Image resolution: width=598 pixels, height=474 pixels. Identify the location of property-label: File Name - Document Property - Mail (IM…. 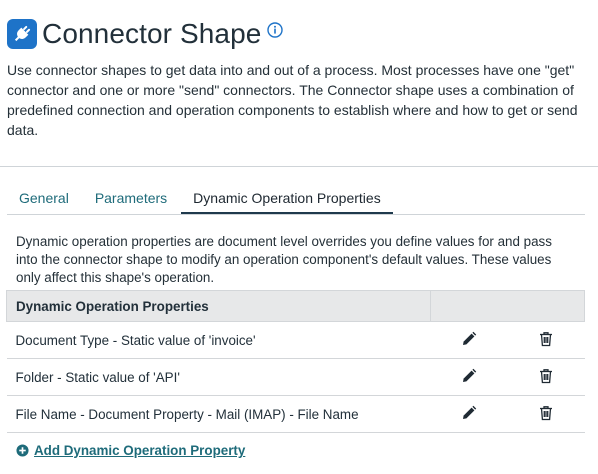
(218, 414).